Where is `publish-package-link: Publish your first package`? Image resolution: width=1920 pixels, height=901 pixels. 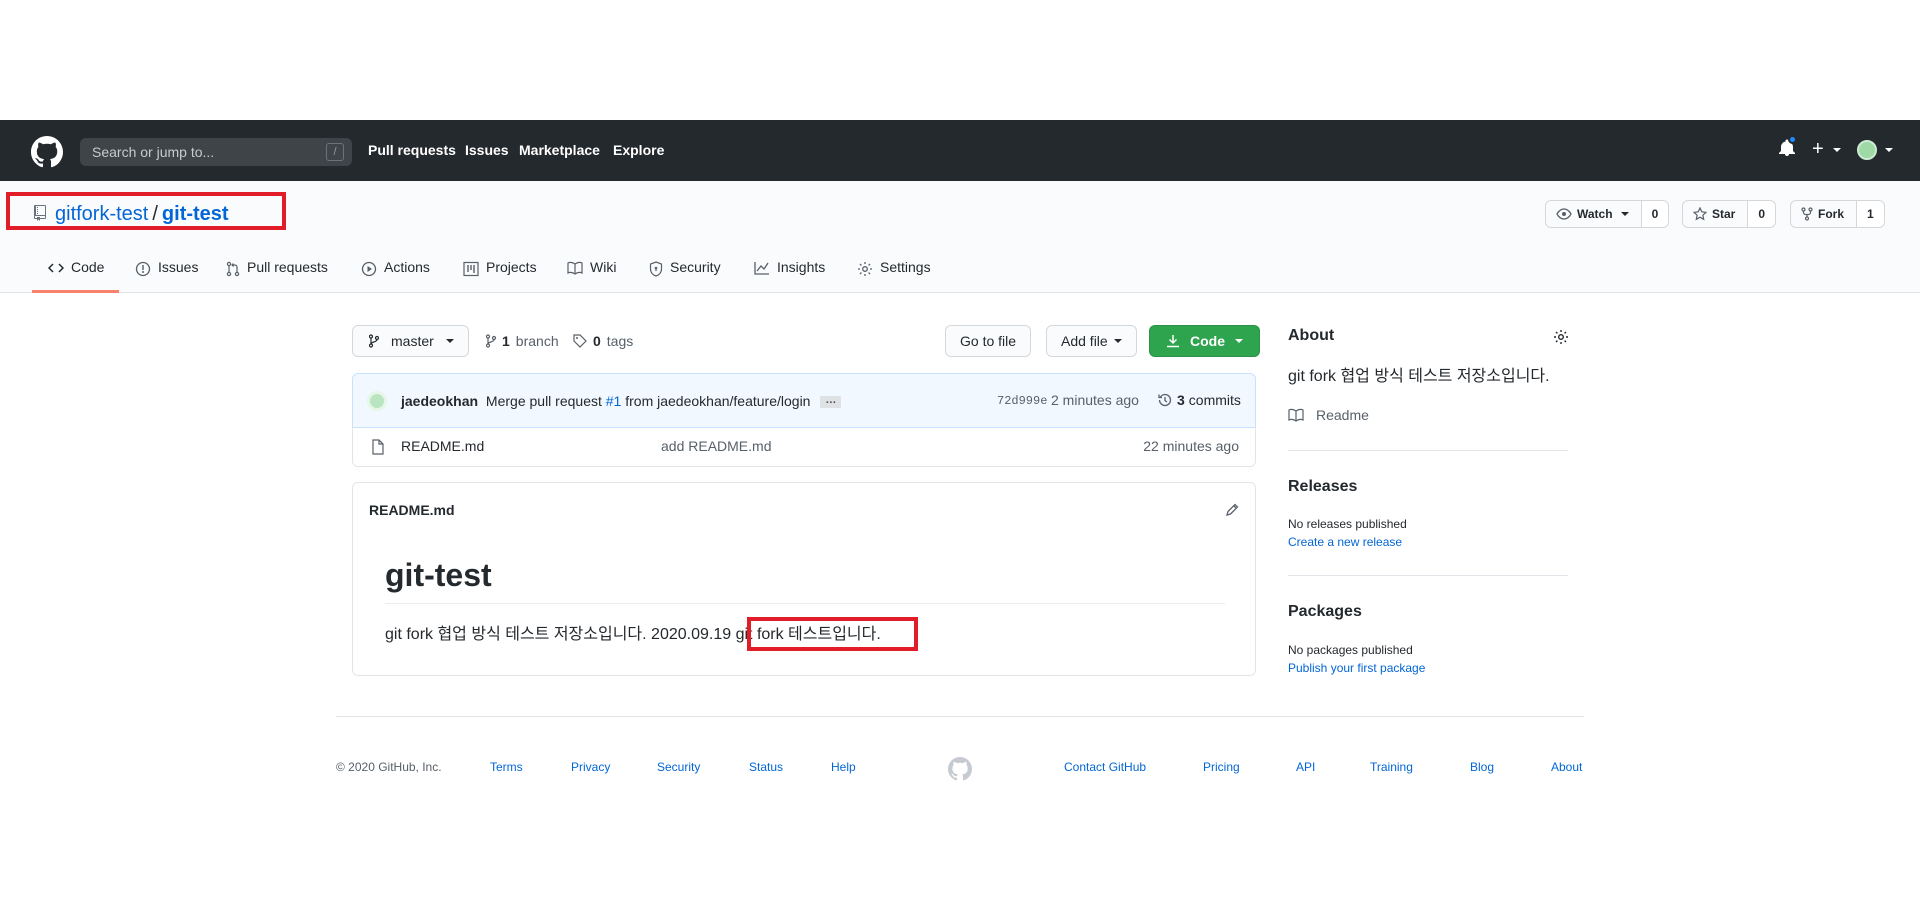
publish-package-link: Publish your first package is located at coordinates (1356, 668).